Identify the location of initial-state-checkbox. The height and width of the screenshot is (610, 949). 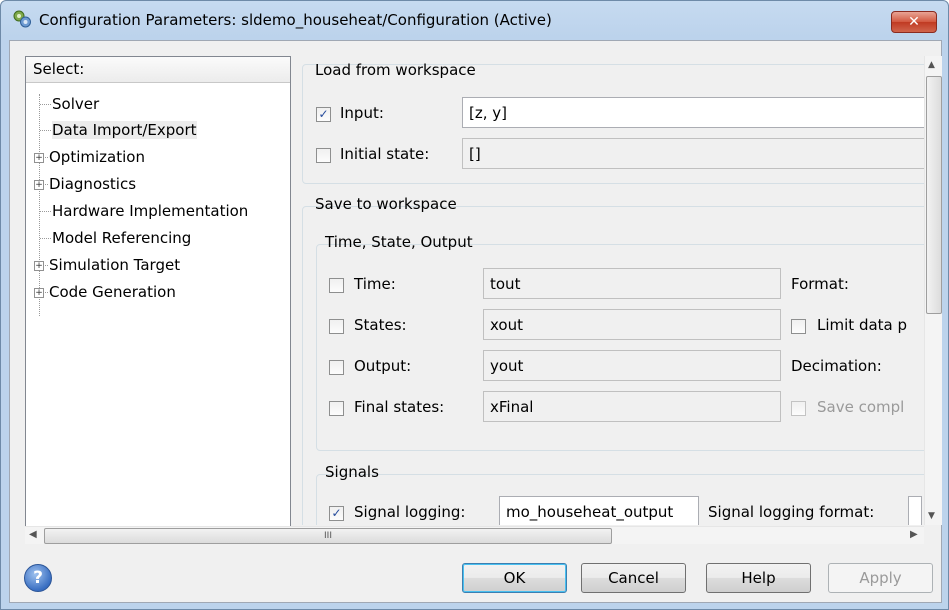
(323, 155).